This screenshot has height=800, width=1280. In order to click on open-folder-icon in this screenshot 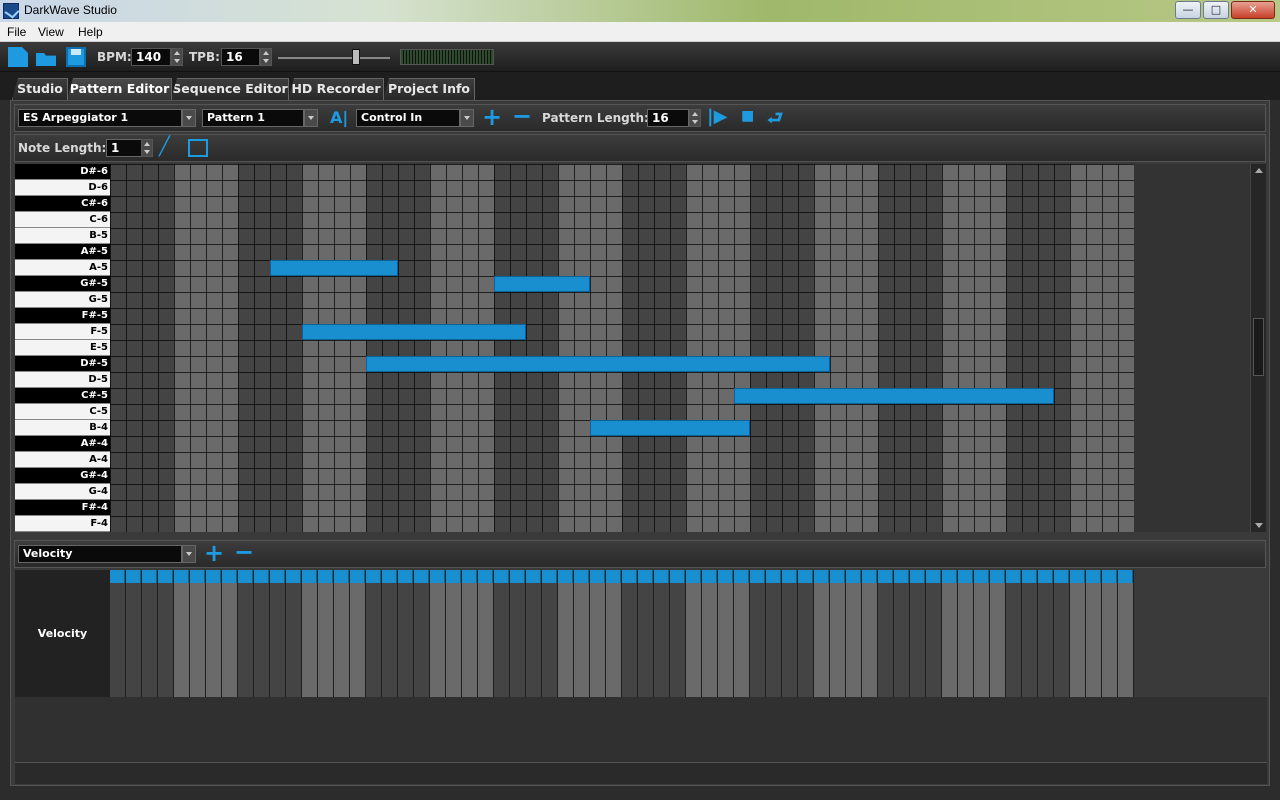, I will do `click(46, 57)`.